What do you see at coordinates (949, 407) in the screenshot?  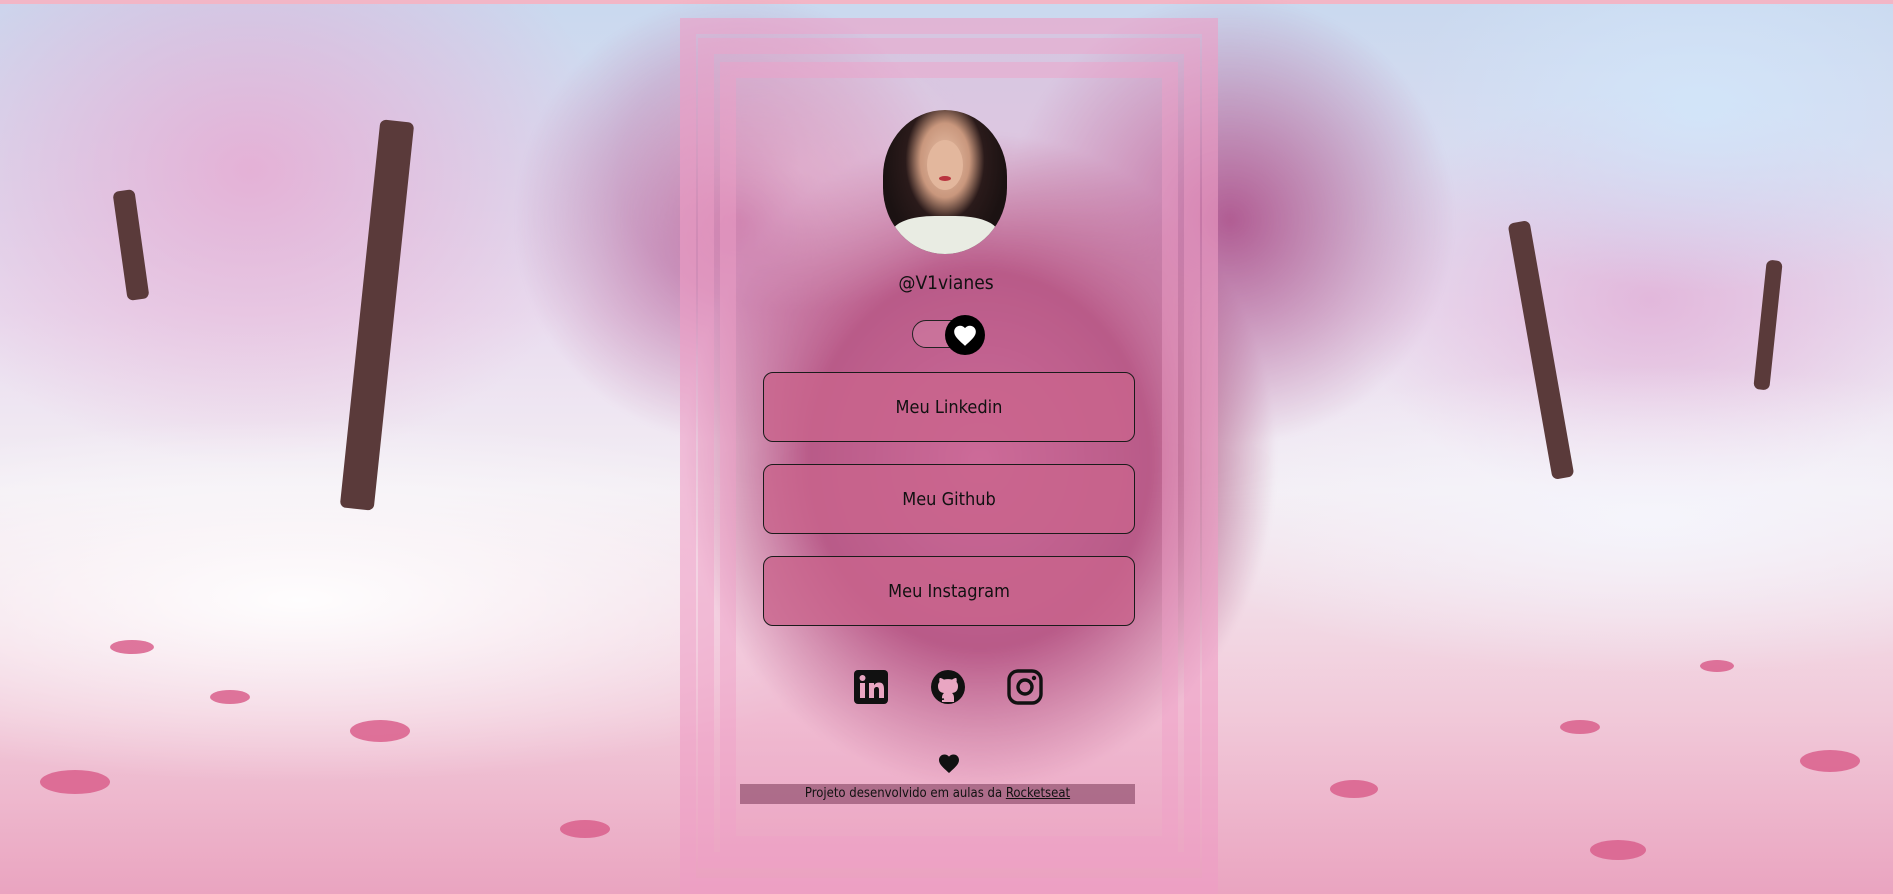 I see `linkedin-button: Meu Linkedin` at bounding box center [949, 407].